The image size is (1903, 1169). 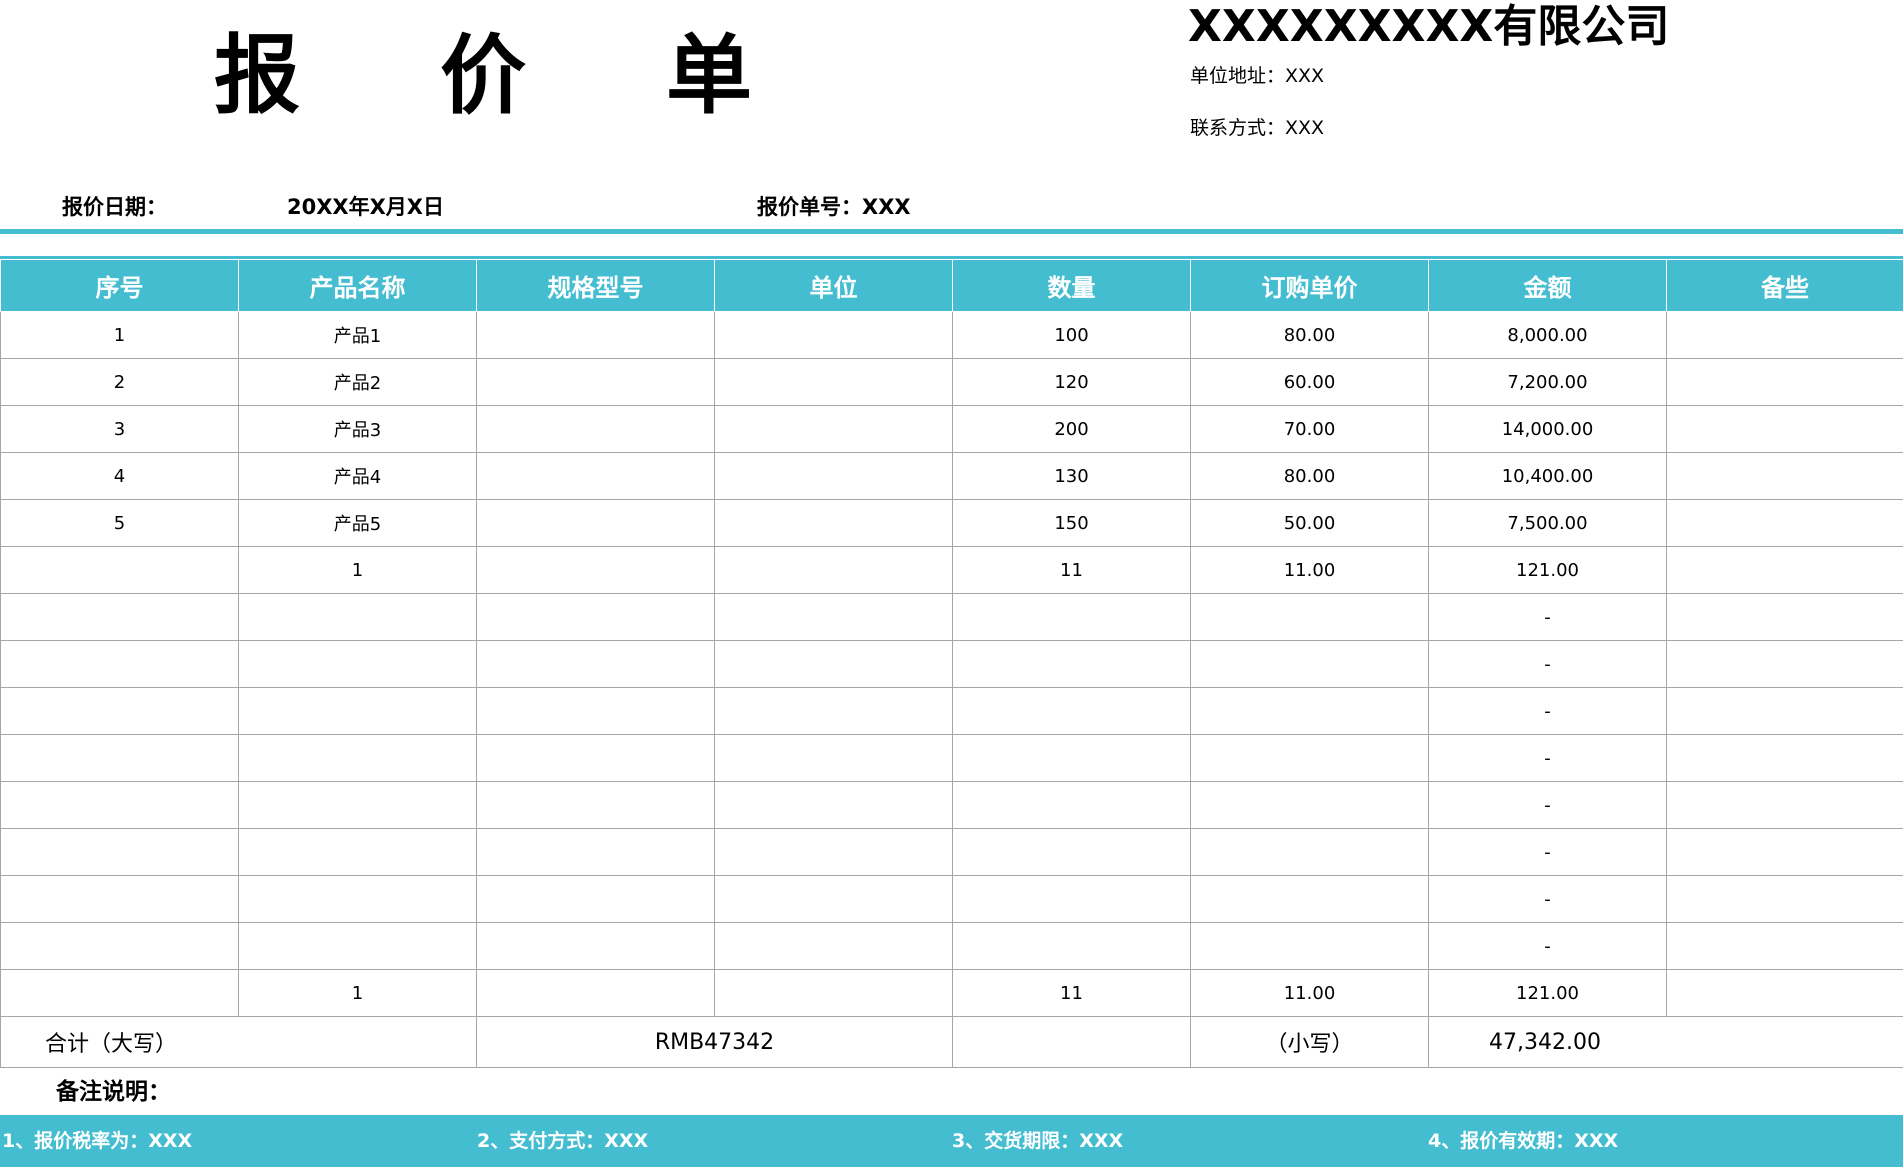 I want to click on total-lower-value: 47,342.00, so click(x=1665, y=1042).